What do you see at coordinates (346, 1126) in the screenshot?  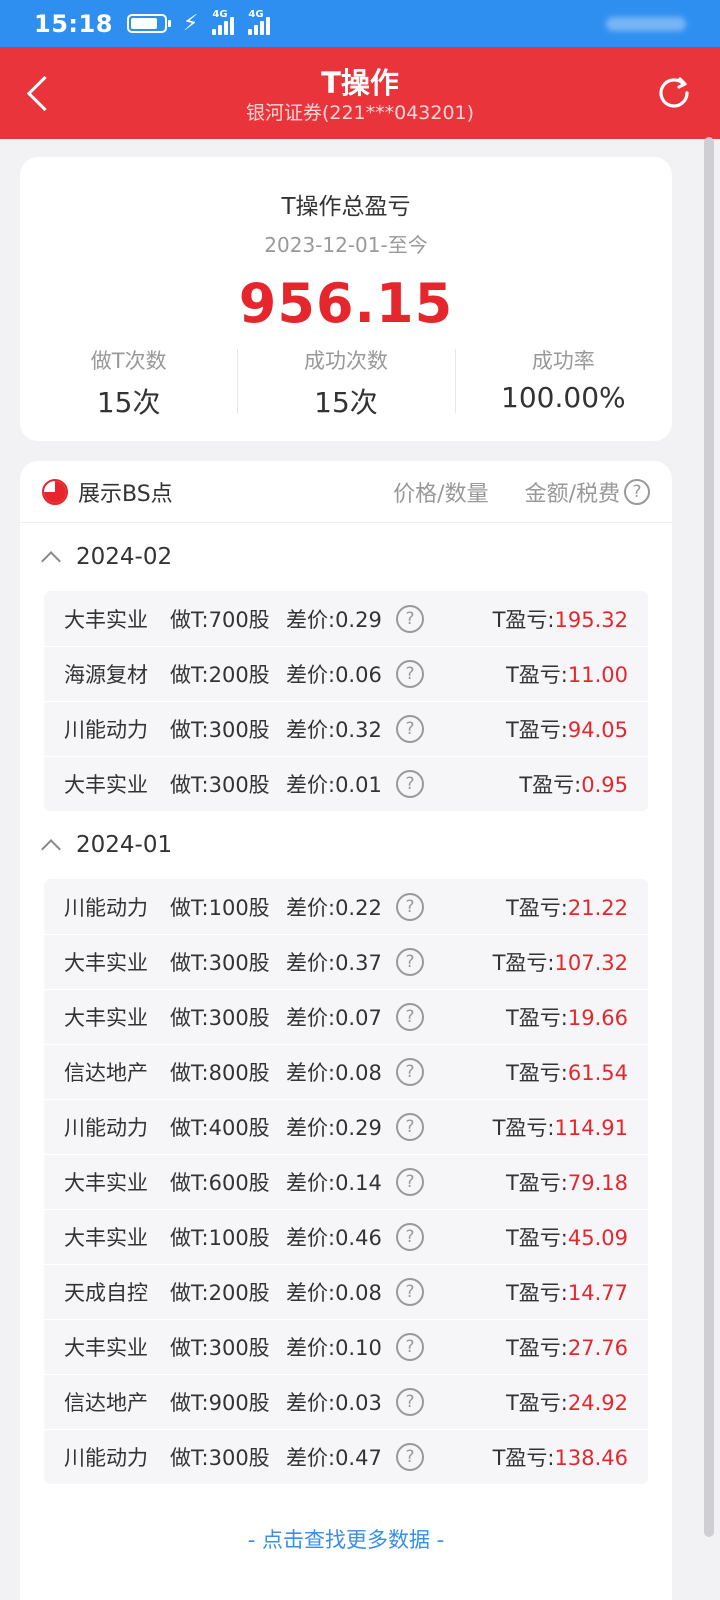 I see `trade-row: 川能动力 做T:400股 差价:0.29? T盈亏:114.91` at bounding box center [346, 1126].